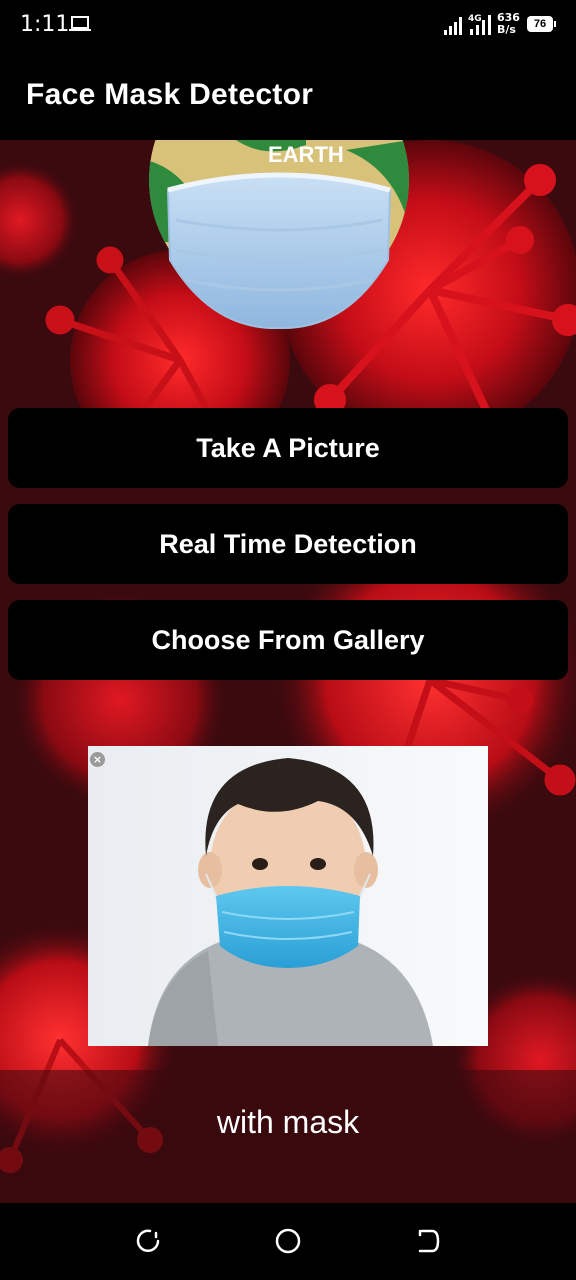  I want to click on app-bar: Face Mask Detector, so click(288, 96).